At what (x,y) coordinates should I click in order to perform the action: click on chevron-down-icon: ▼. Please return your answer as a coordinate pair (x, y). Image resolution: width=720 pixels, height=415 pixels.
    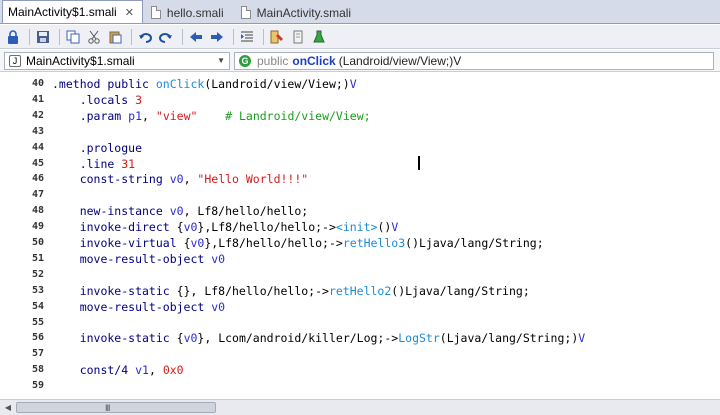
    Looking at the image, I should click on (221, 60).